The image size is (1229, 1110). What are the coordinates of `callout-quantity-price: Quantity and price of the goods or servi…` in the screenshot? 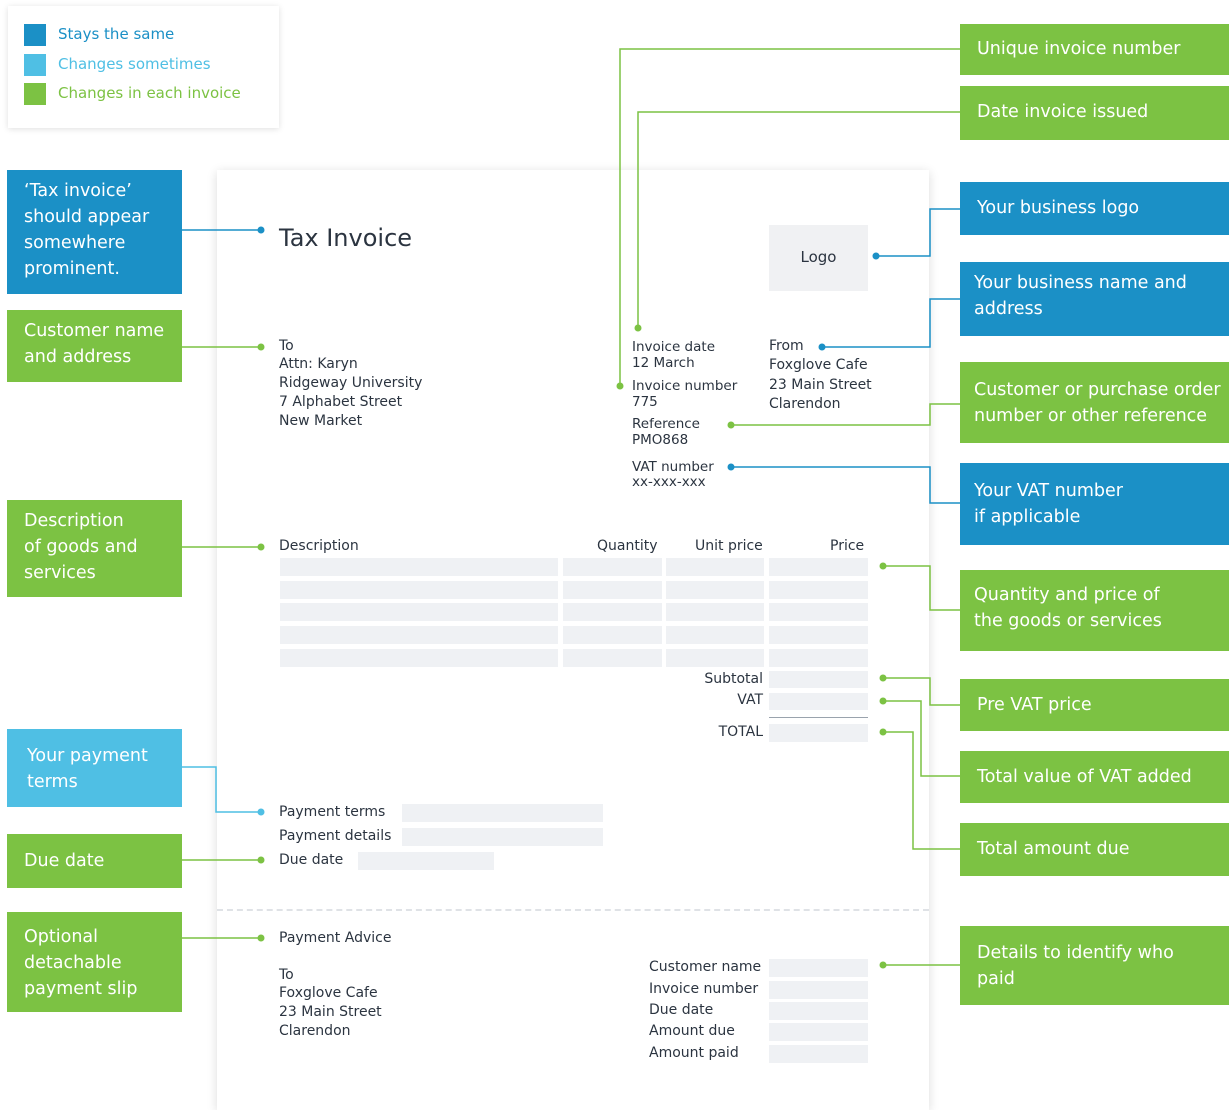 It's located at (1094, 610).